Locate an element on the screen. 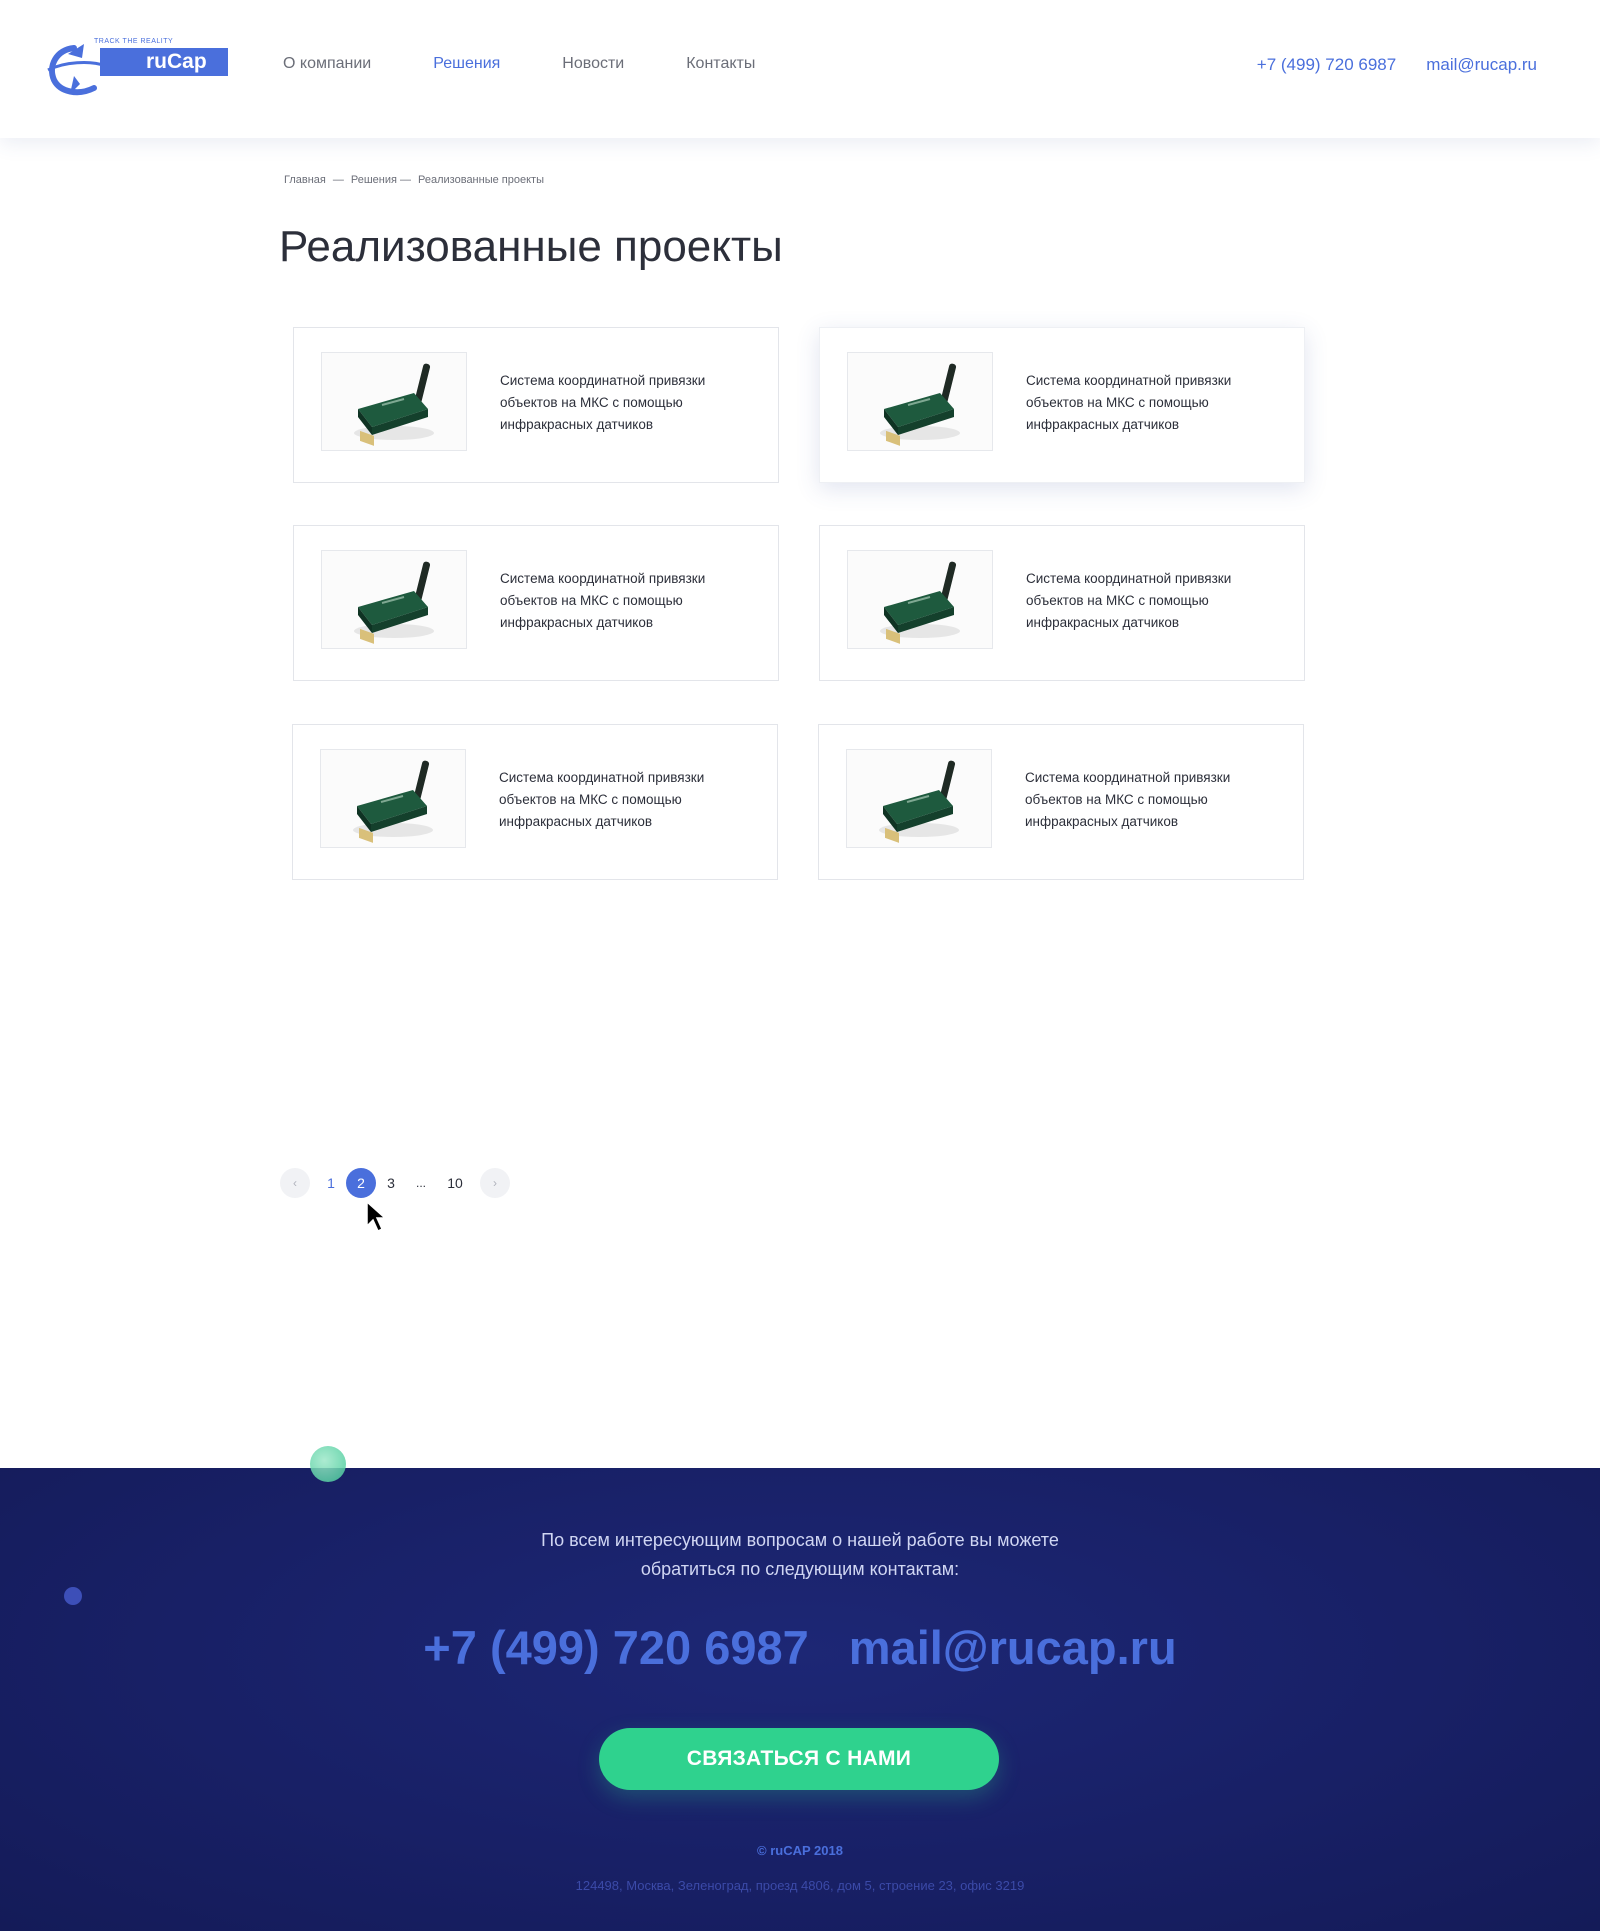 The width and height of the screenshot is (1600, 1931). footer-phone-link: +7 (499) 720 6987 is located at coordinates (615, 1647).